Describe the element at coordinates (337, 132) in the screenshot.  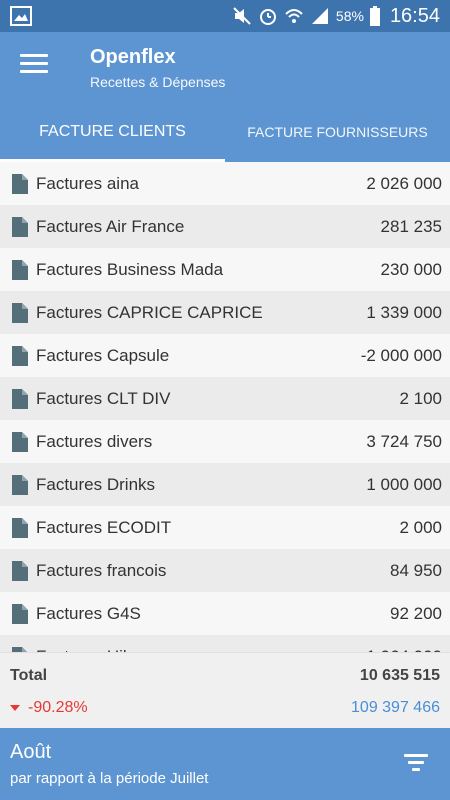
I see `tab-facture-fournisseurs: FACTURE FOURNISSEURS` at that location.